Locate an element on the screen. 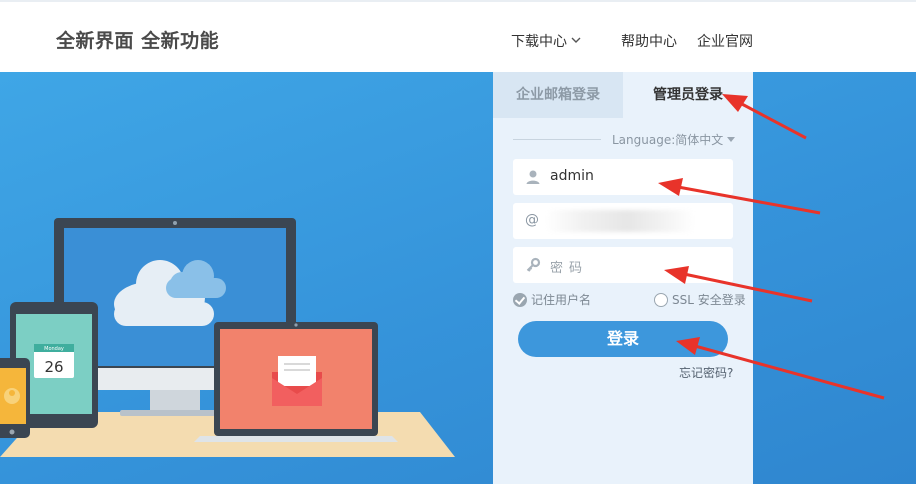 This screenshot has width=916, height=497. monitor-base is located at coordinates (175, 413).